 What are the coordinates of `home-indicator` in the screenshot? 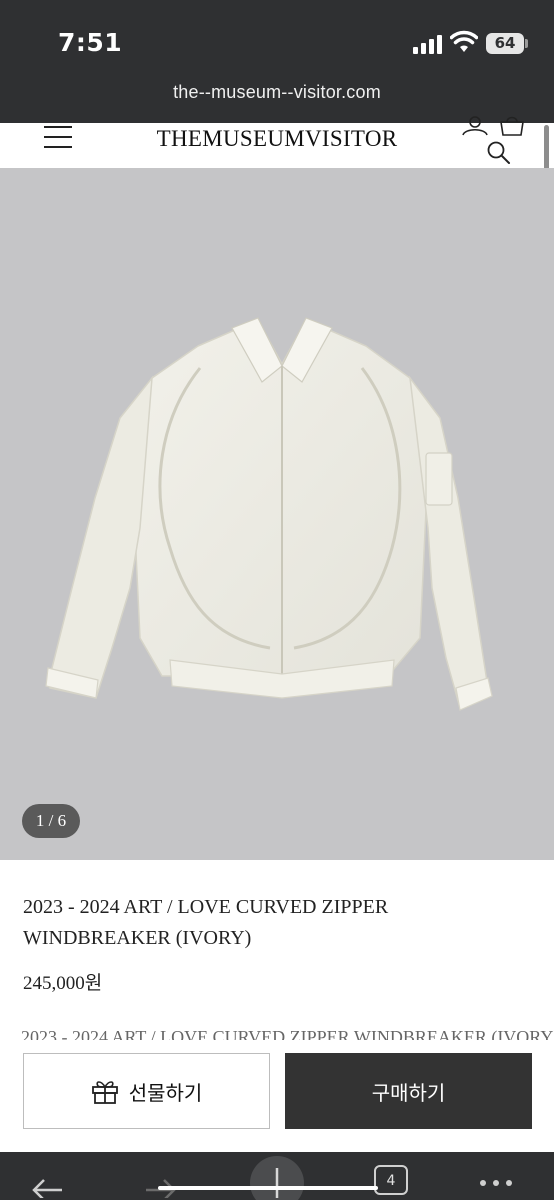 It's located at (268, 1188).